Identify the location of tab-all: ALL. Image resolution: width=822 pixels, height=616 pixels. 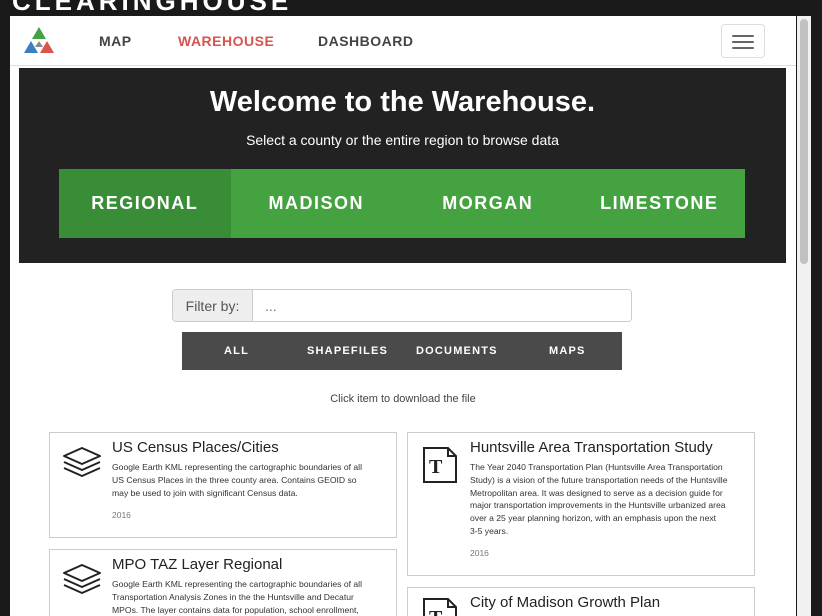
(236, 351).